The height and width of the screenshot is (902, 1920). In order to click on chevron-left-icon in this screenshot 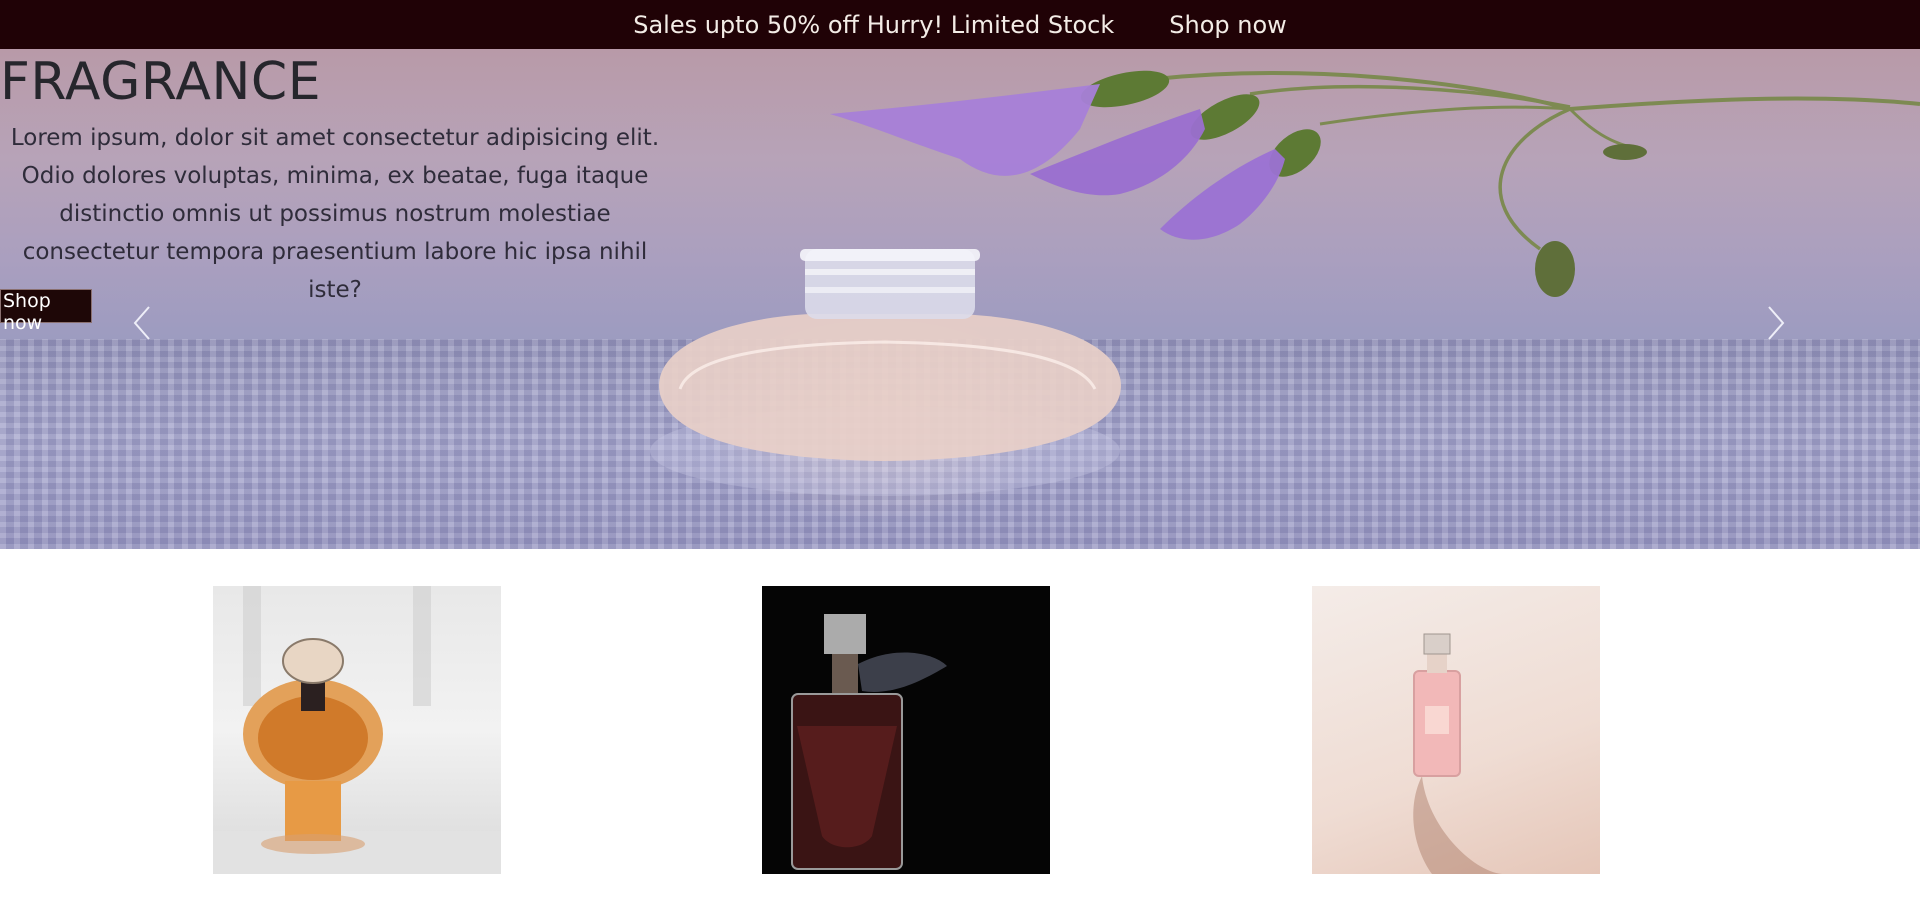, I will do `click(141, 323)`.